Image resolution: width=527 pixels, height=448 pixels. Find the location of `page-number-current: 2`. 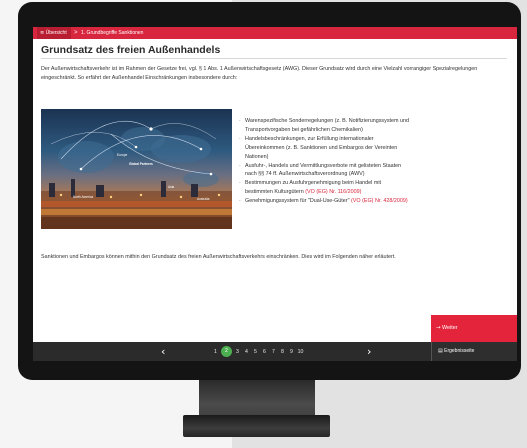

page-number-current: 2 is located at coordinates (226, 351).